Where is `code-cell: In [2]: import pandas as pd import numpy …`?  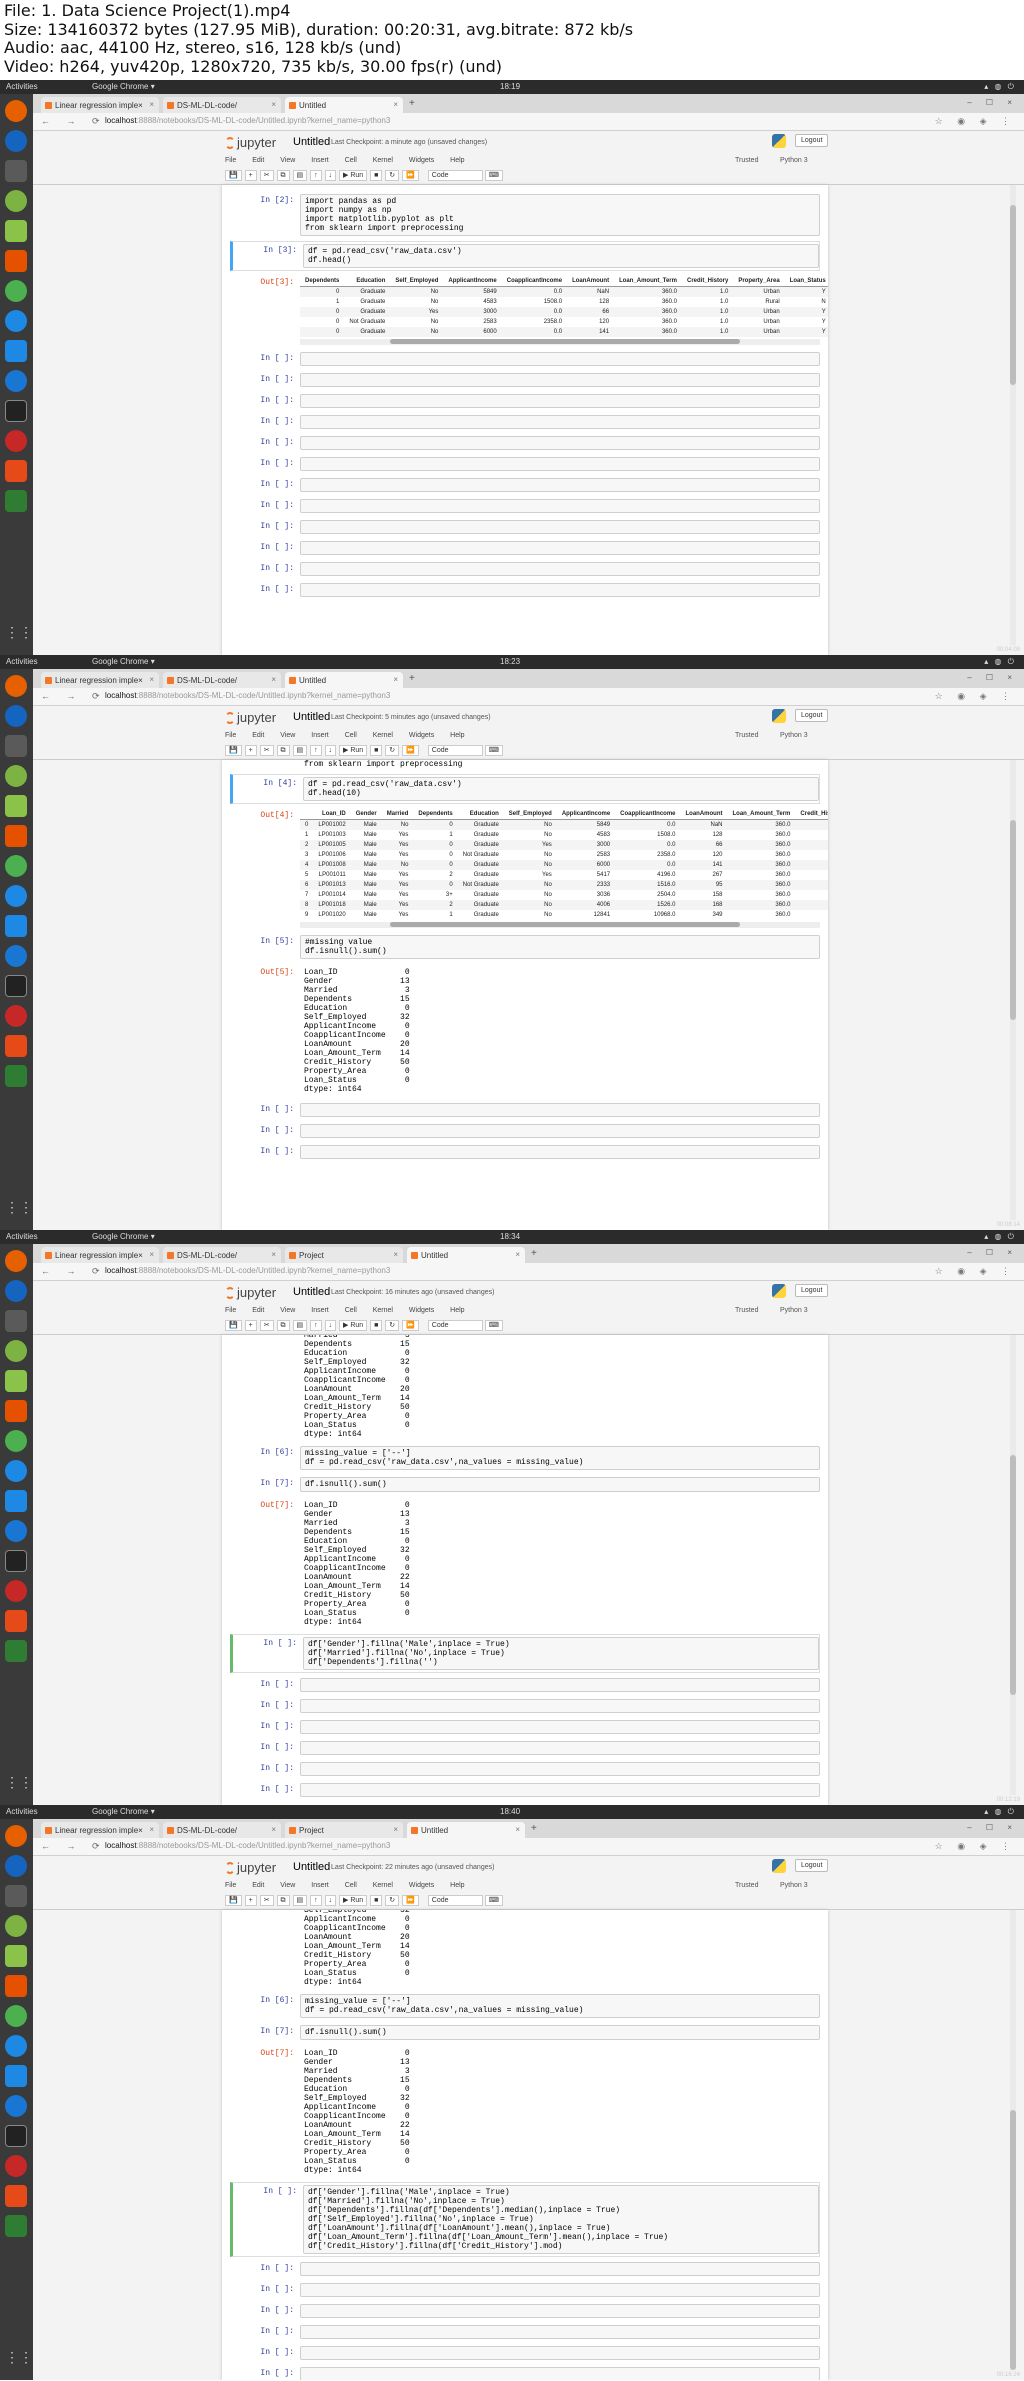 code-cell: In [2]: import pandas as pd import numpy … is located at coordinates (525, 215).